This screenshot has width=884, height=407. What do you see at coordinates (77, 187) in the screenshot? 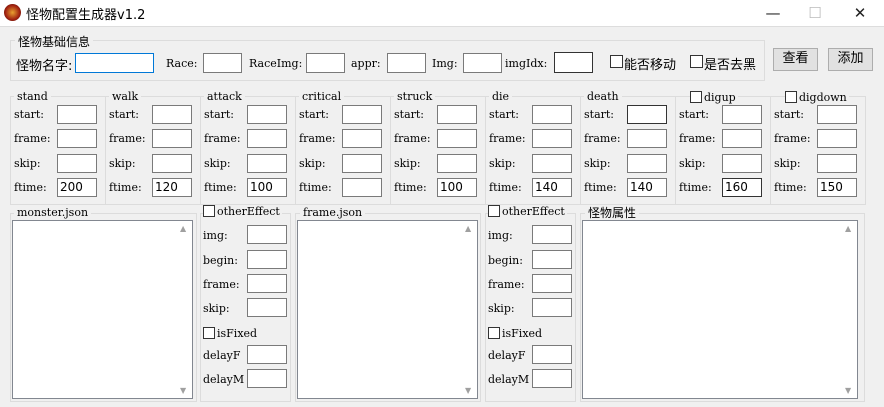
I see `stand-ftime-input: 200` at bounding box center [77, 187].